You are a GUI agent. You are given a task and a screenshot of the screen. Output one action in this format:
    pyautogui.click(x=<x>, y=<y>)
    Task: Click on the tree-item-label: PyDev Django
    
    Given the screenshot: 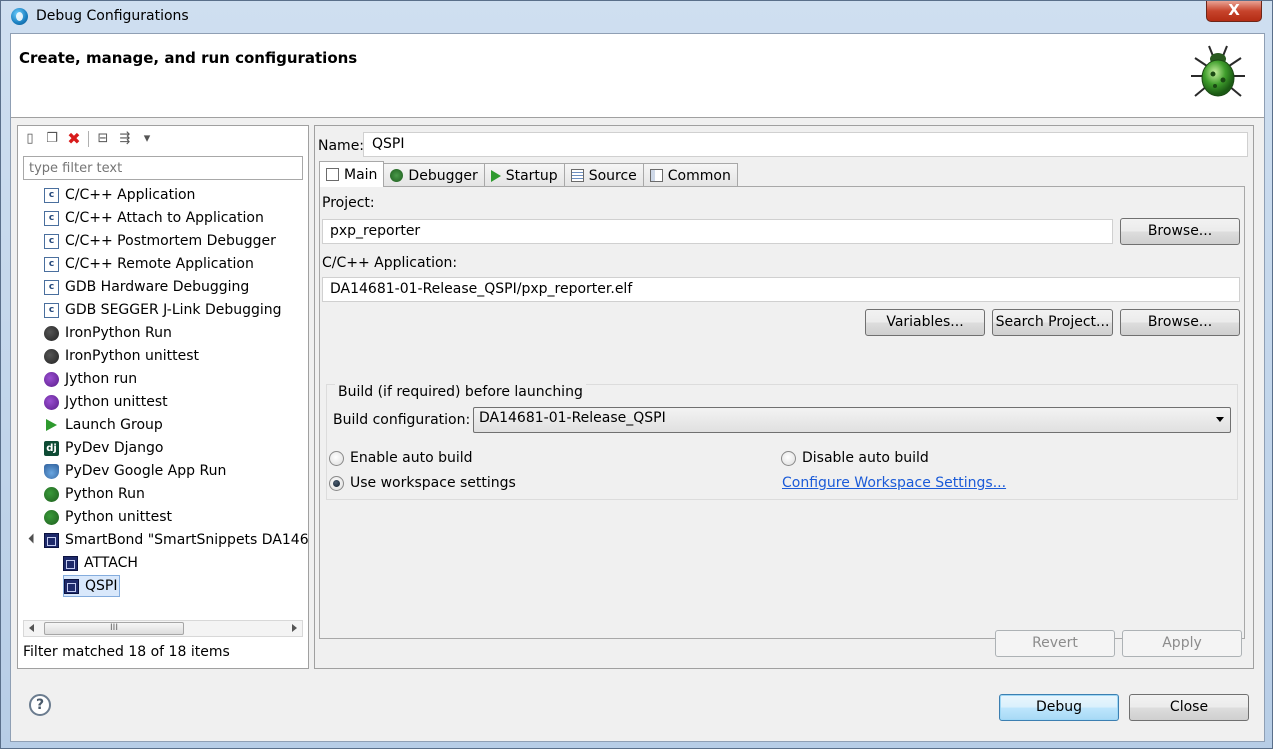 What is the action you would take?
    pyautogui.click(x=114, y=448)
    